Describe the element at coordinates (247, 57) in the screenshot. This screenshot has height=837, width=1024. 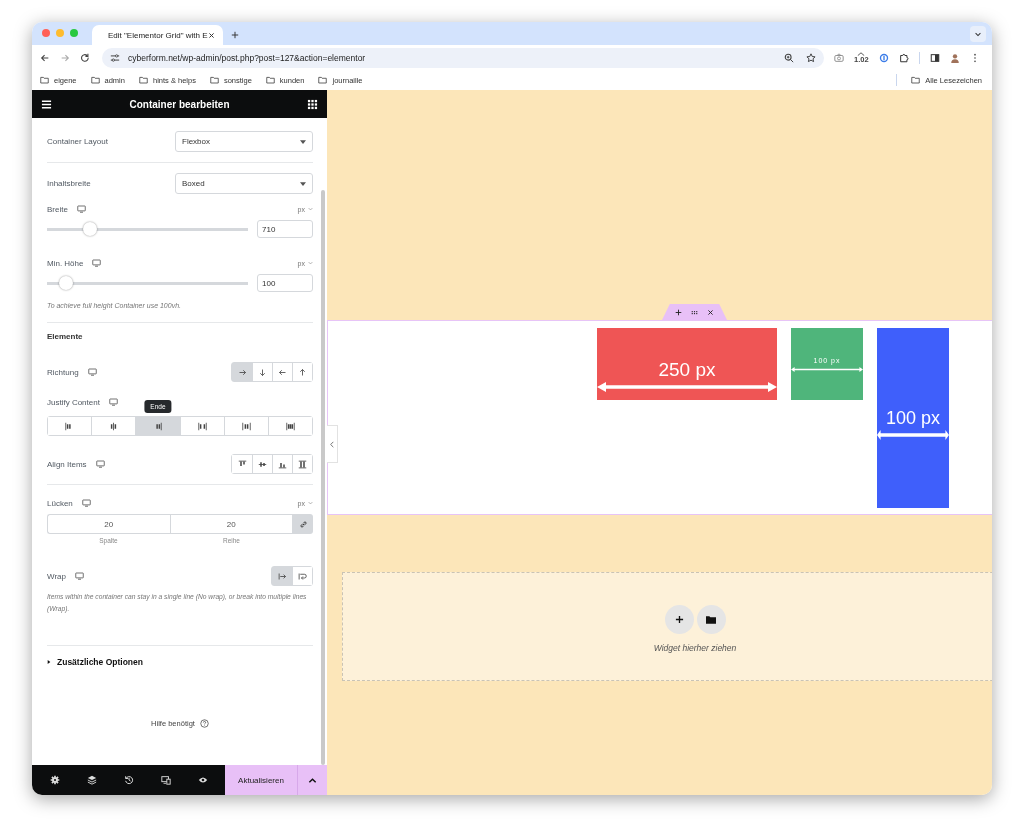
I see `address-bar: cyberform.net/wp-admin/post.php?post=127&action=elementor` at that location.